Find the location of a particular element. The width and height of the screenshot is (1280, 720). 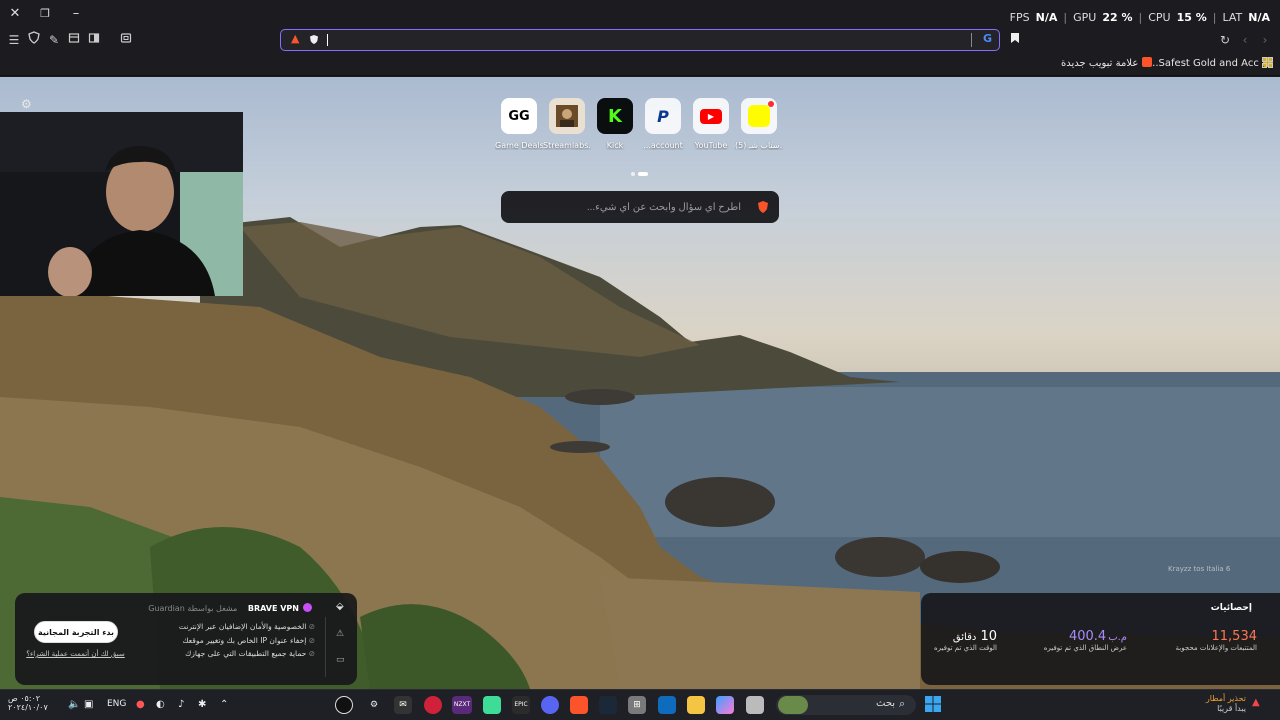

android-app-icon is located at coordinates (492, 705).